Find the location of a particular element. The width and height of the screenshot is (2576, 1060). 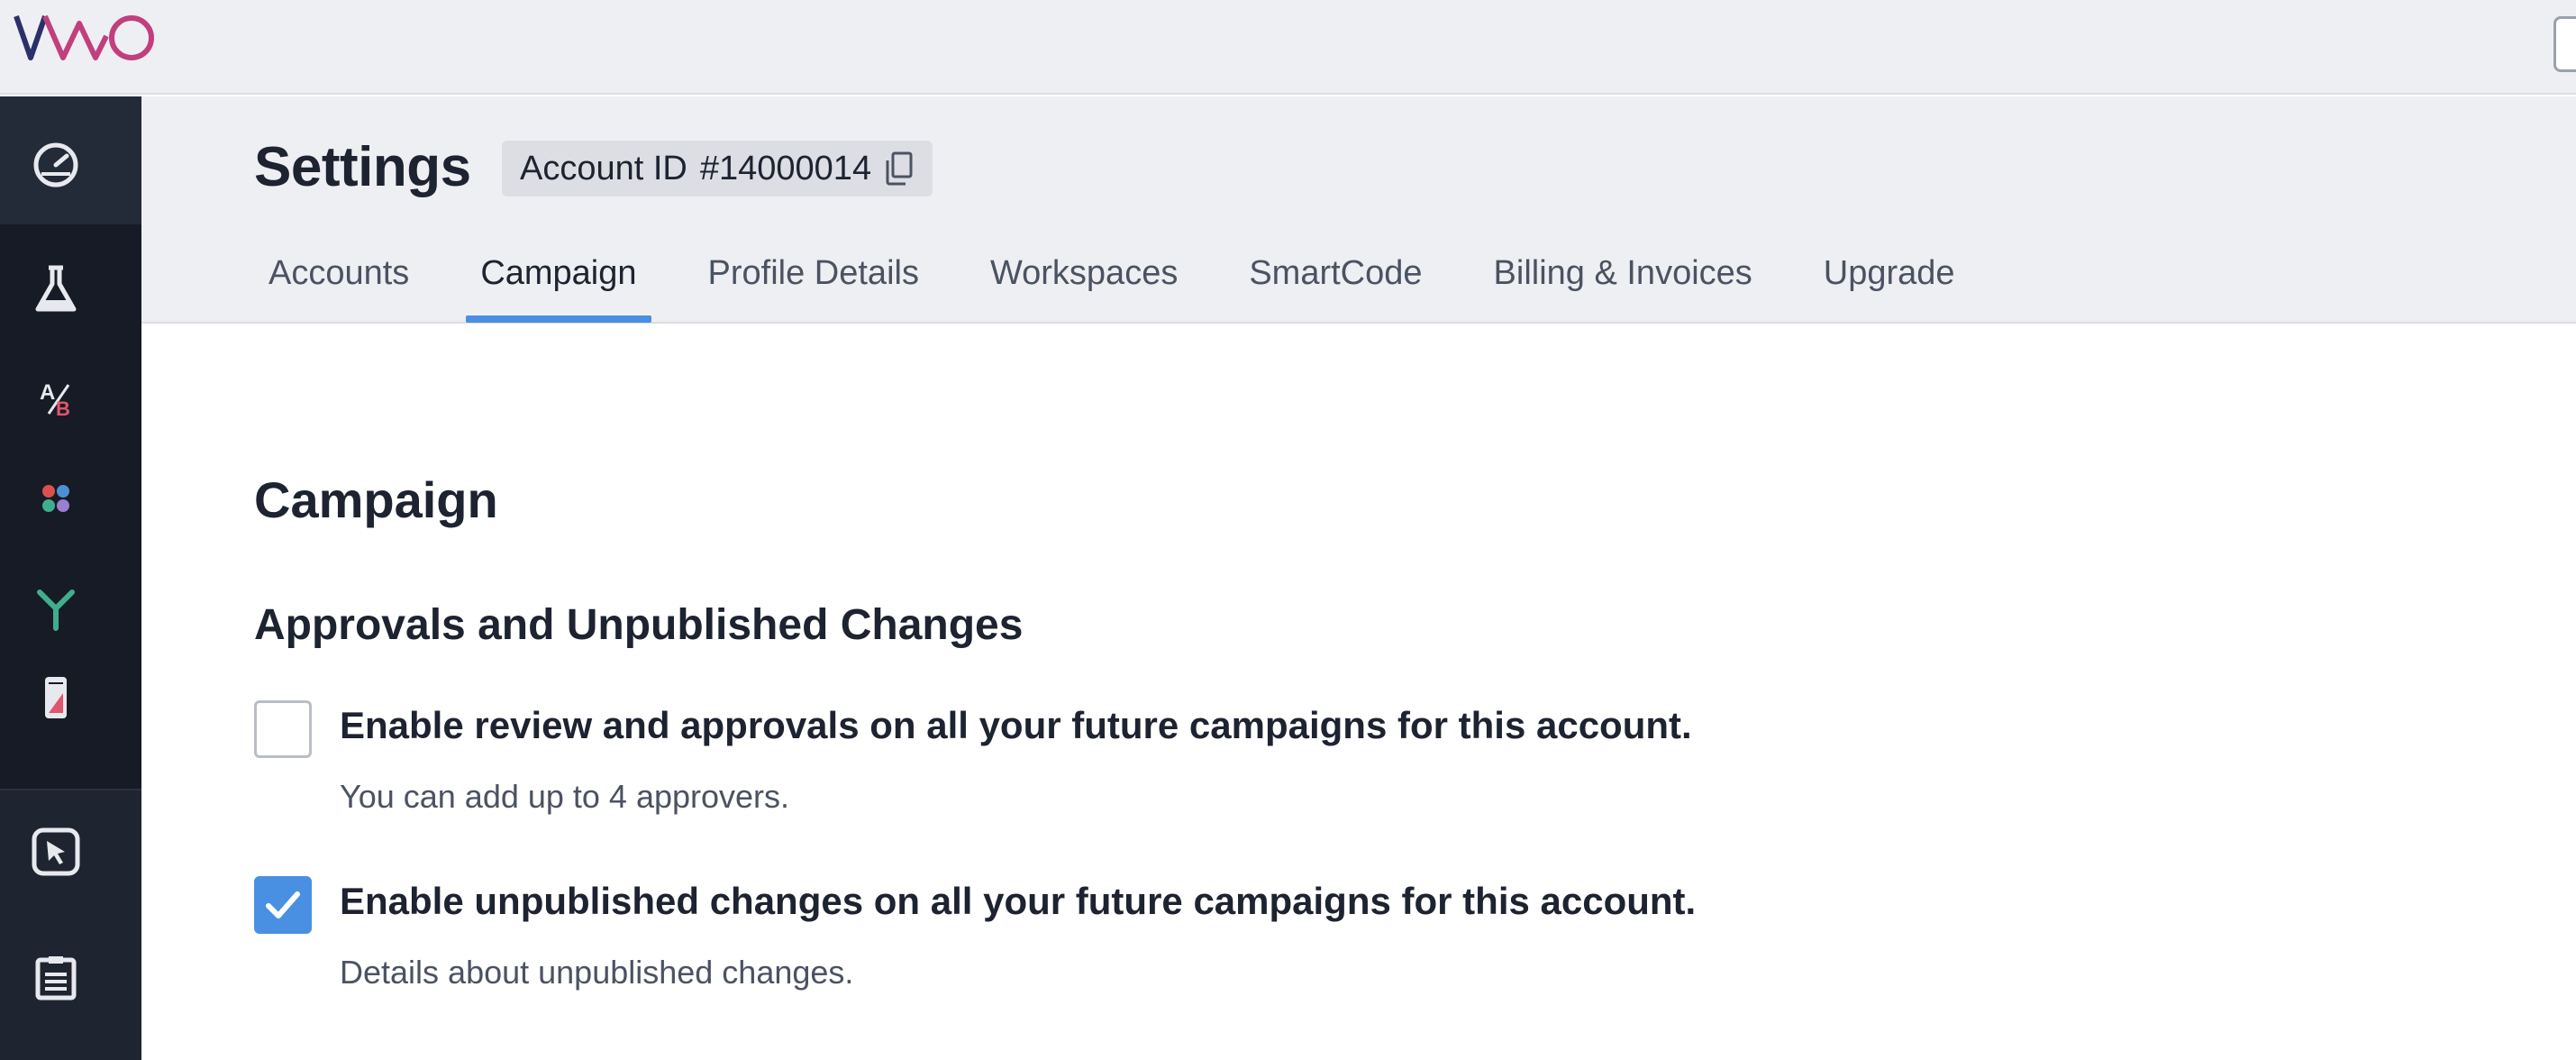

topbar-edge-button is located at coordinates (2564, 44).